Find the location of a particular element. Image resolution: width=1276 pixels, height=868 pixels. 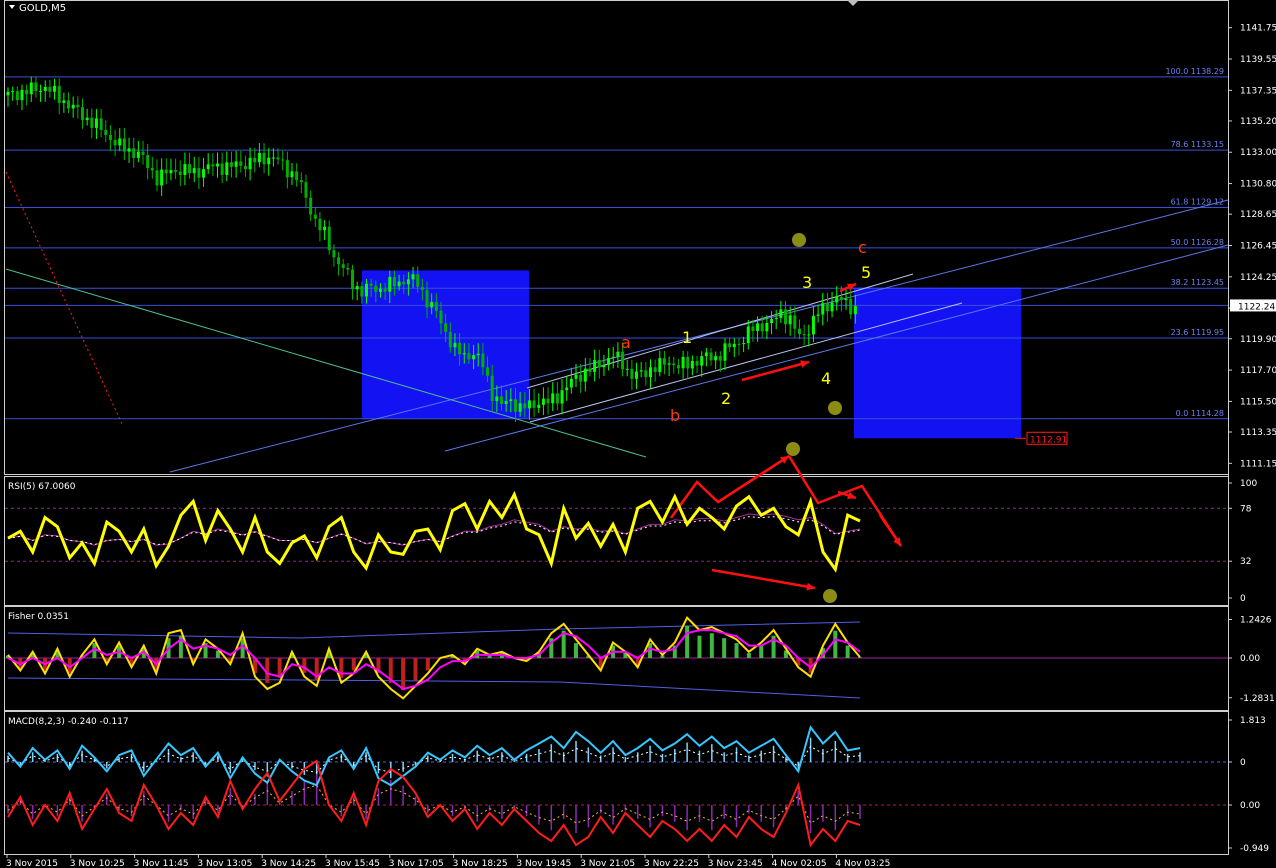

fib-label-2: 61.8 1129.12 is located at coordinates (1197, 201).